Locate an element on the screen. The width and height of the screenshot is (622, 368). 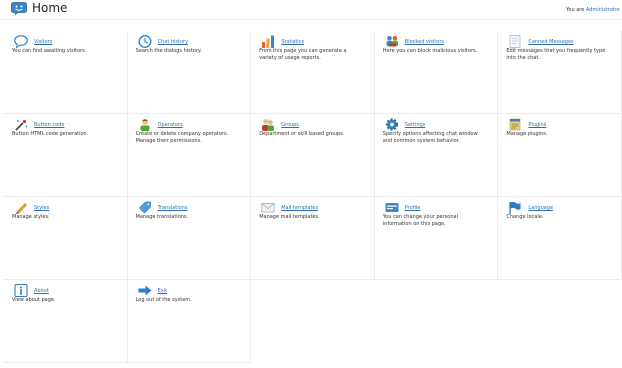
menu-link: Styles is located at coordinates (41, 208).